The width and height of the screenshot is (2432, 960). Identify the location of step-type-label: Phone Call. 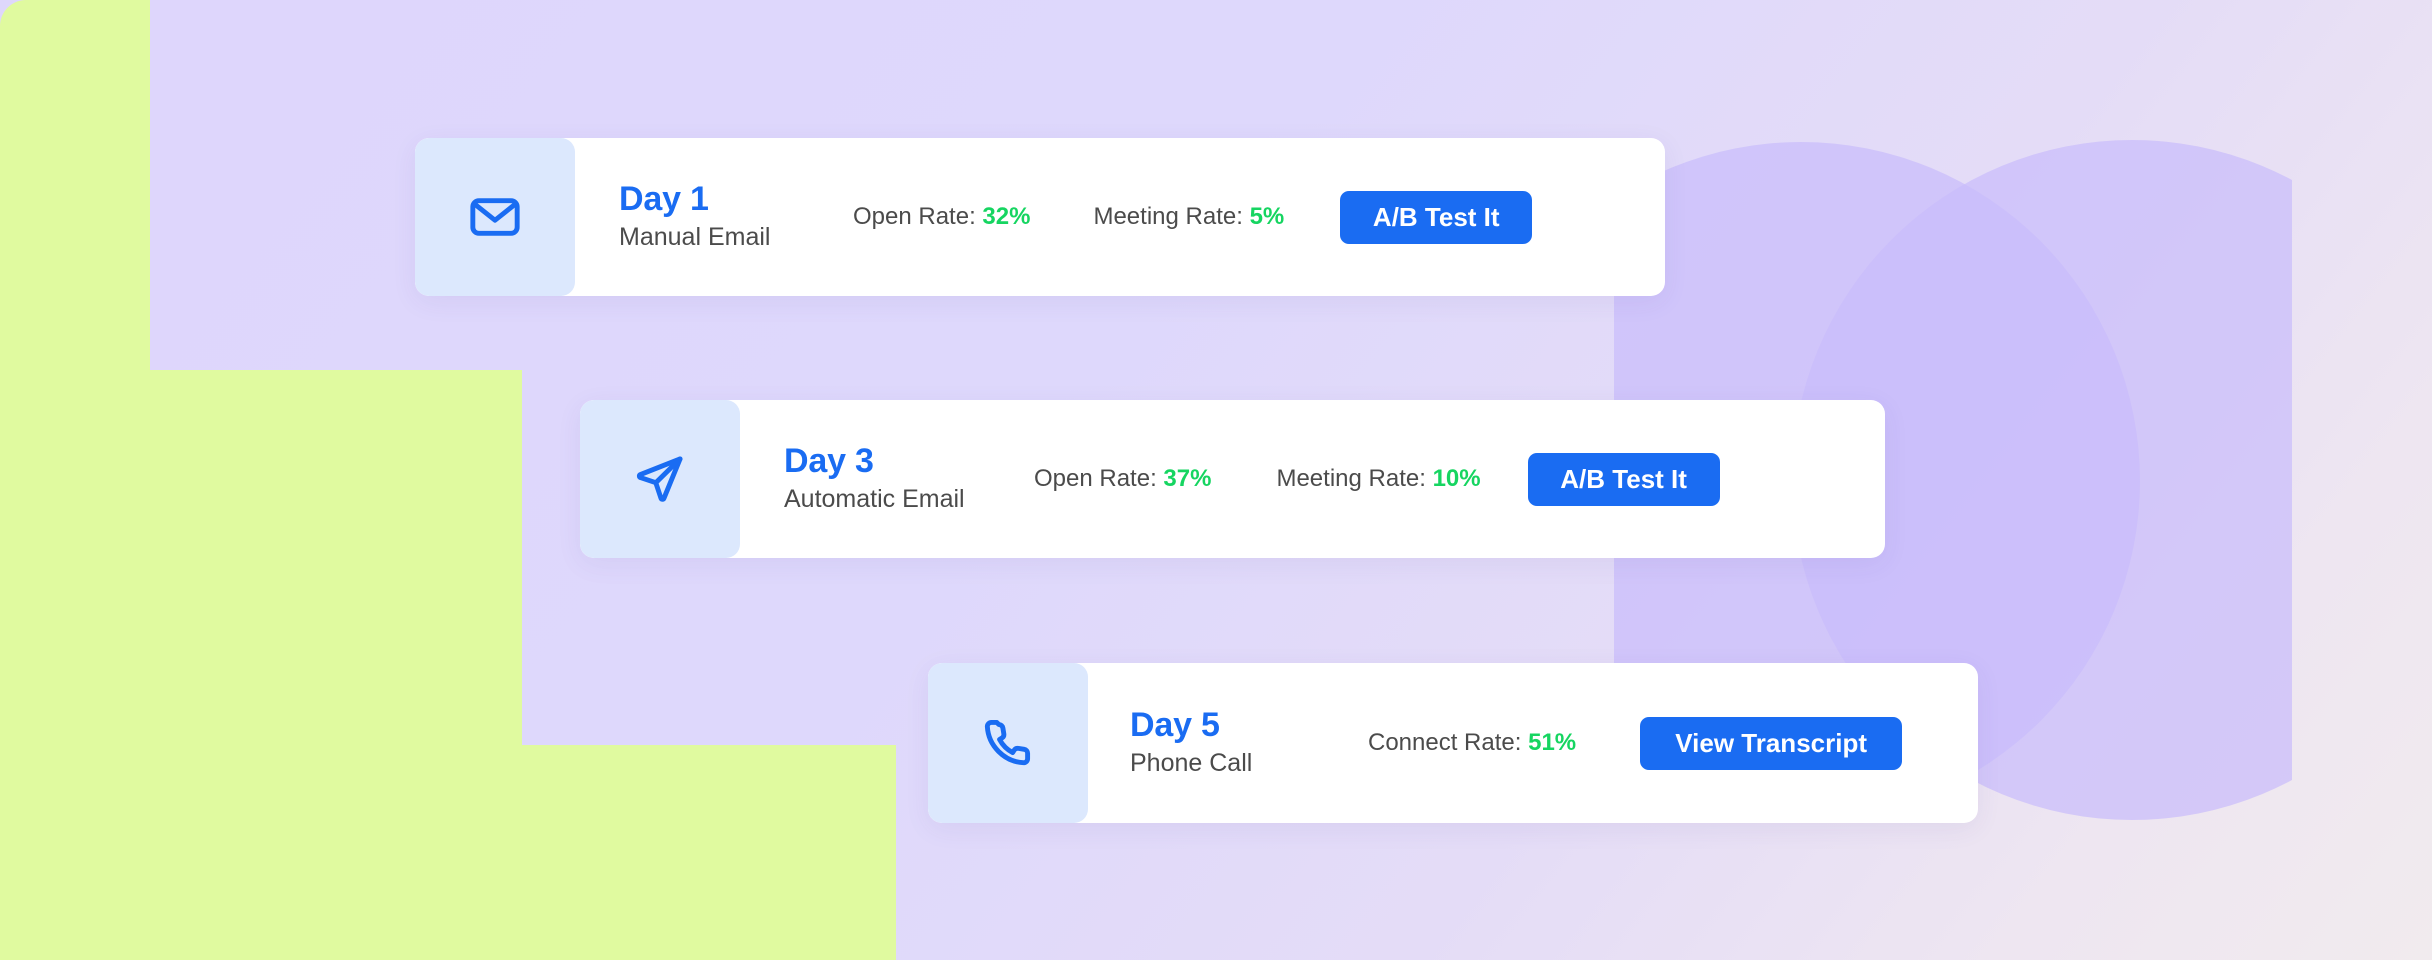
(1191, 763).